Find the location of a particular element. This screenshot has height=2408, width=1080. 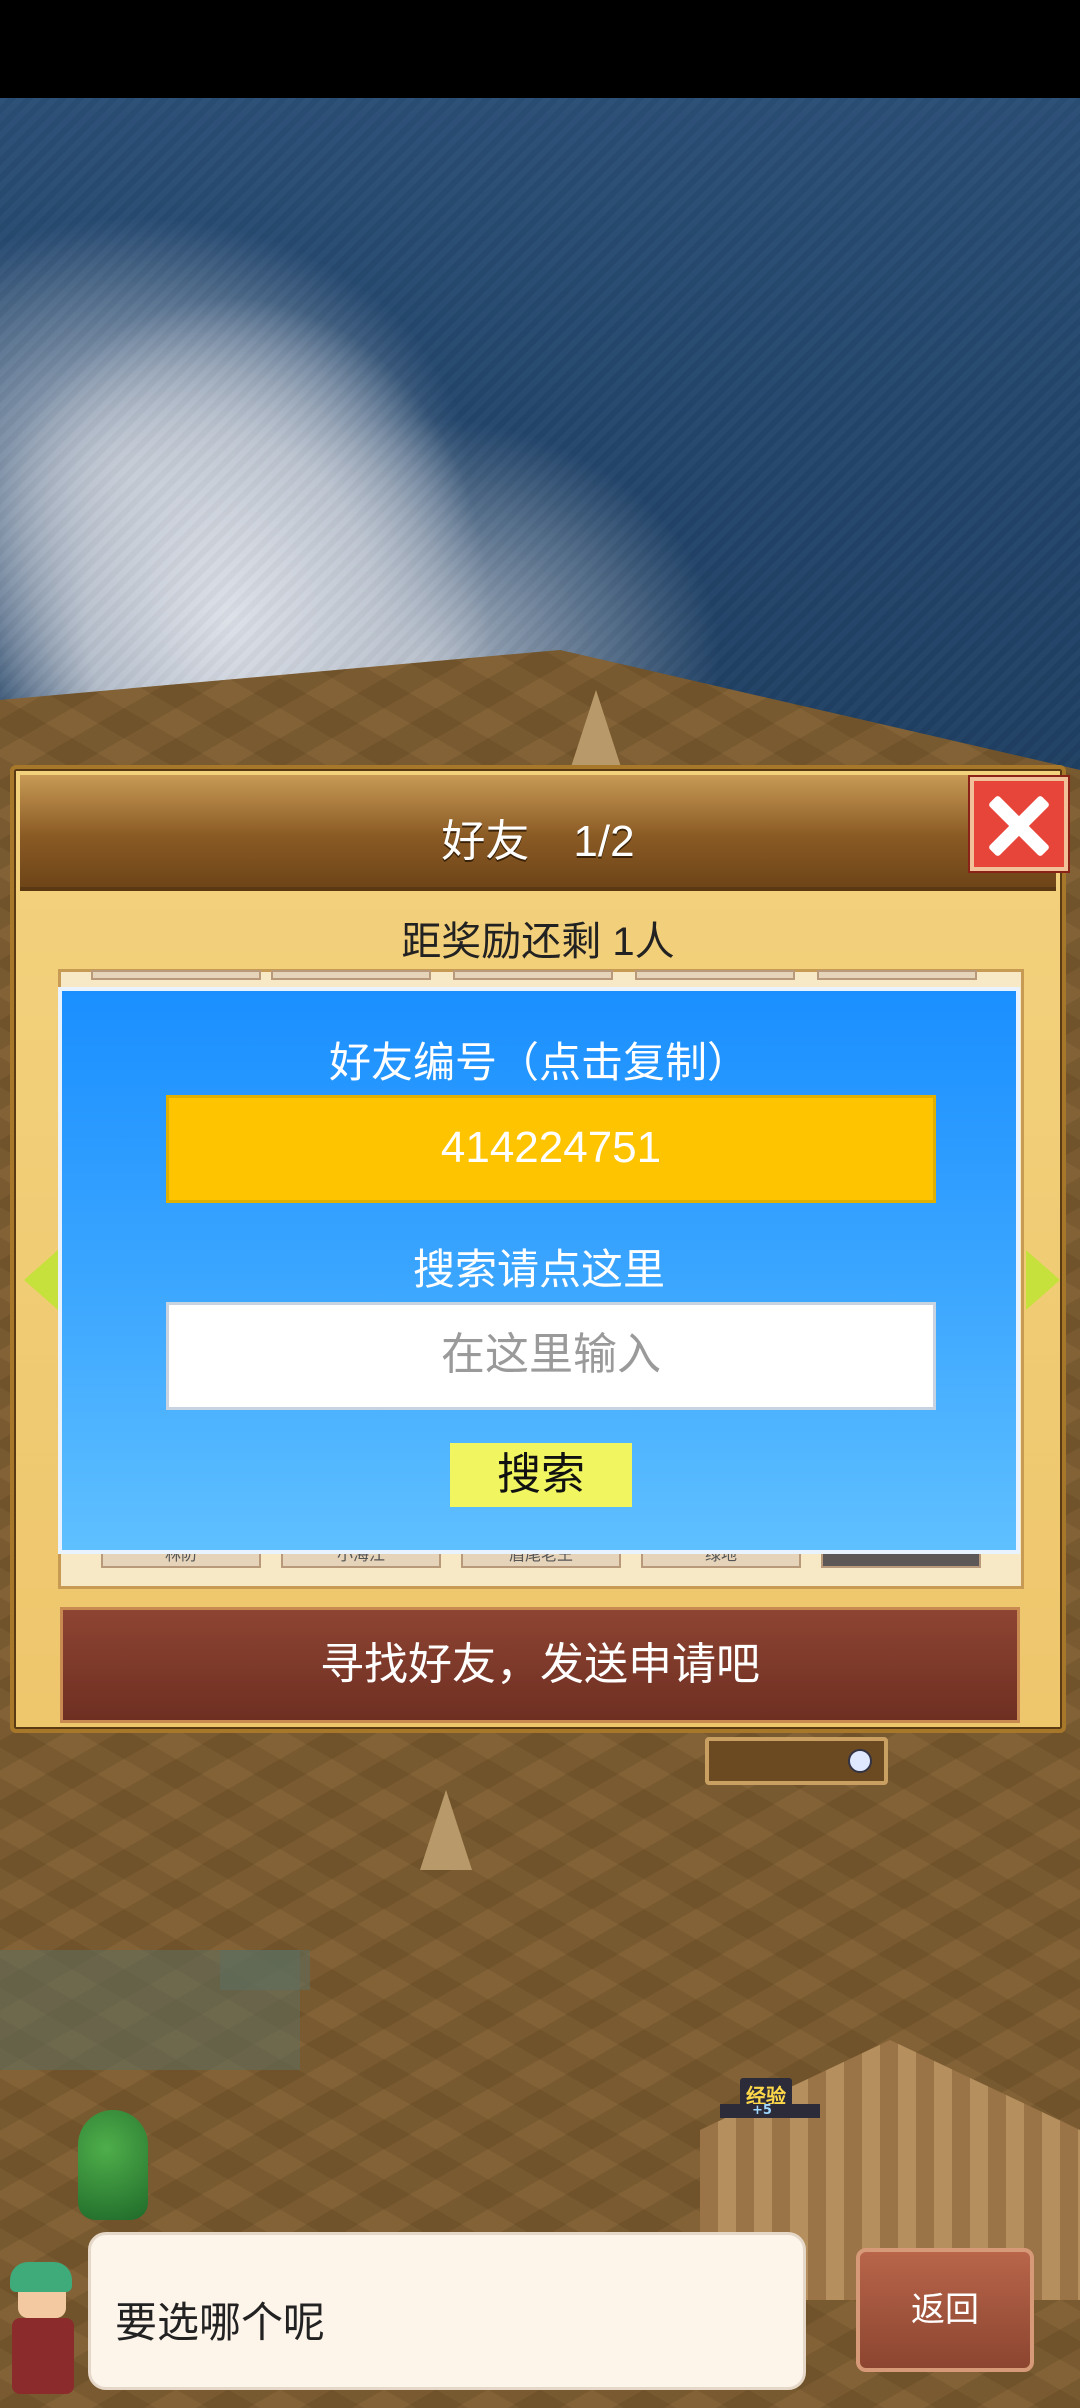

friend-id-label: 好友编号（点击复制） is located at coordinates (538, 1062).